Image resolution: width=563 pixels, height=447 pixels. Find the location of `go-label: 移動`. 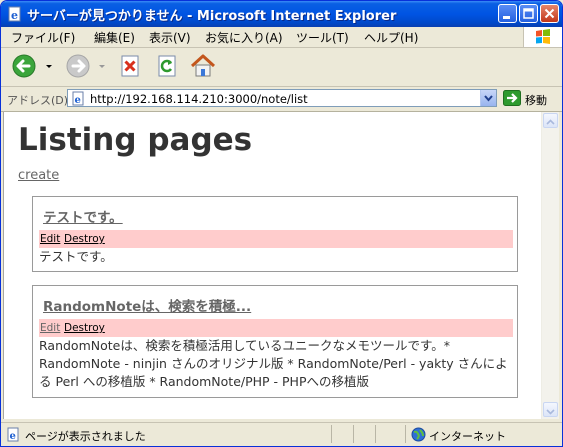

go-label: 移動 is located at coordinates (536, 100).